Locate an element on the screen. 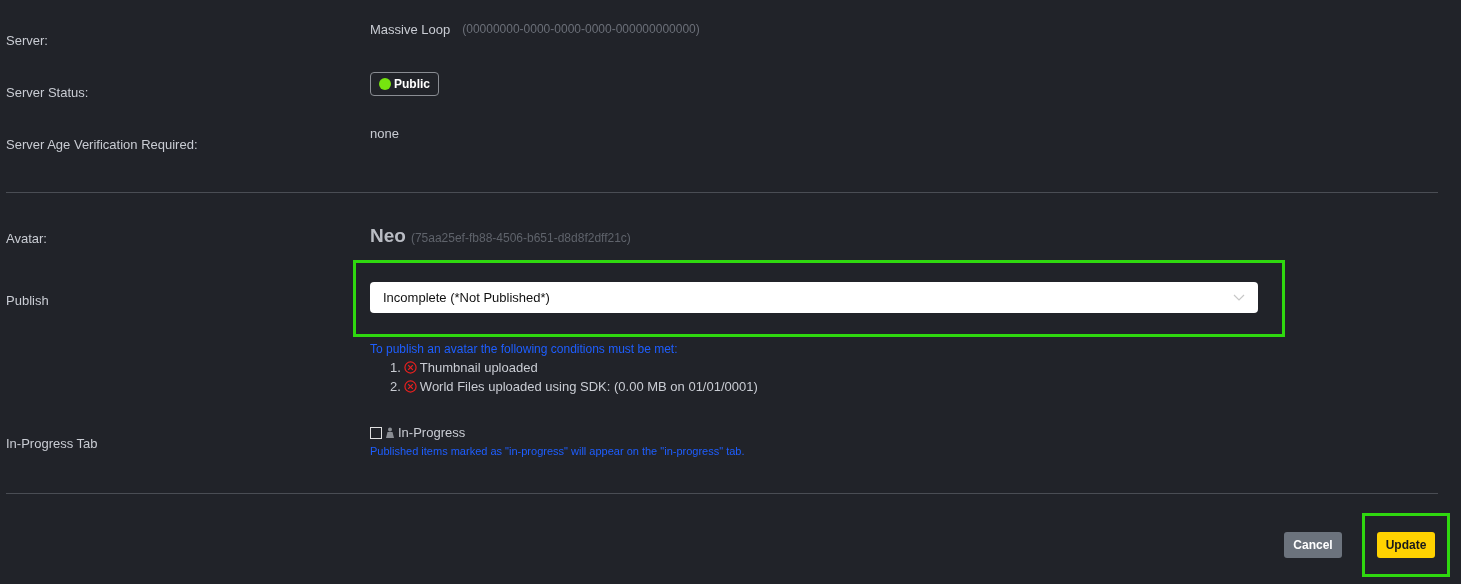 Image resolution: width=1461 pixels, height=584 pixels. list-number: 1. is located at coordinates (395, 367).